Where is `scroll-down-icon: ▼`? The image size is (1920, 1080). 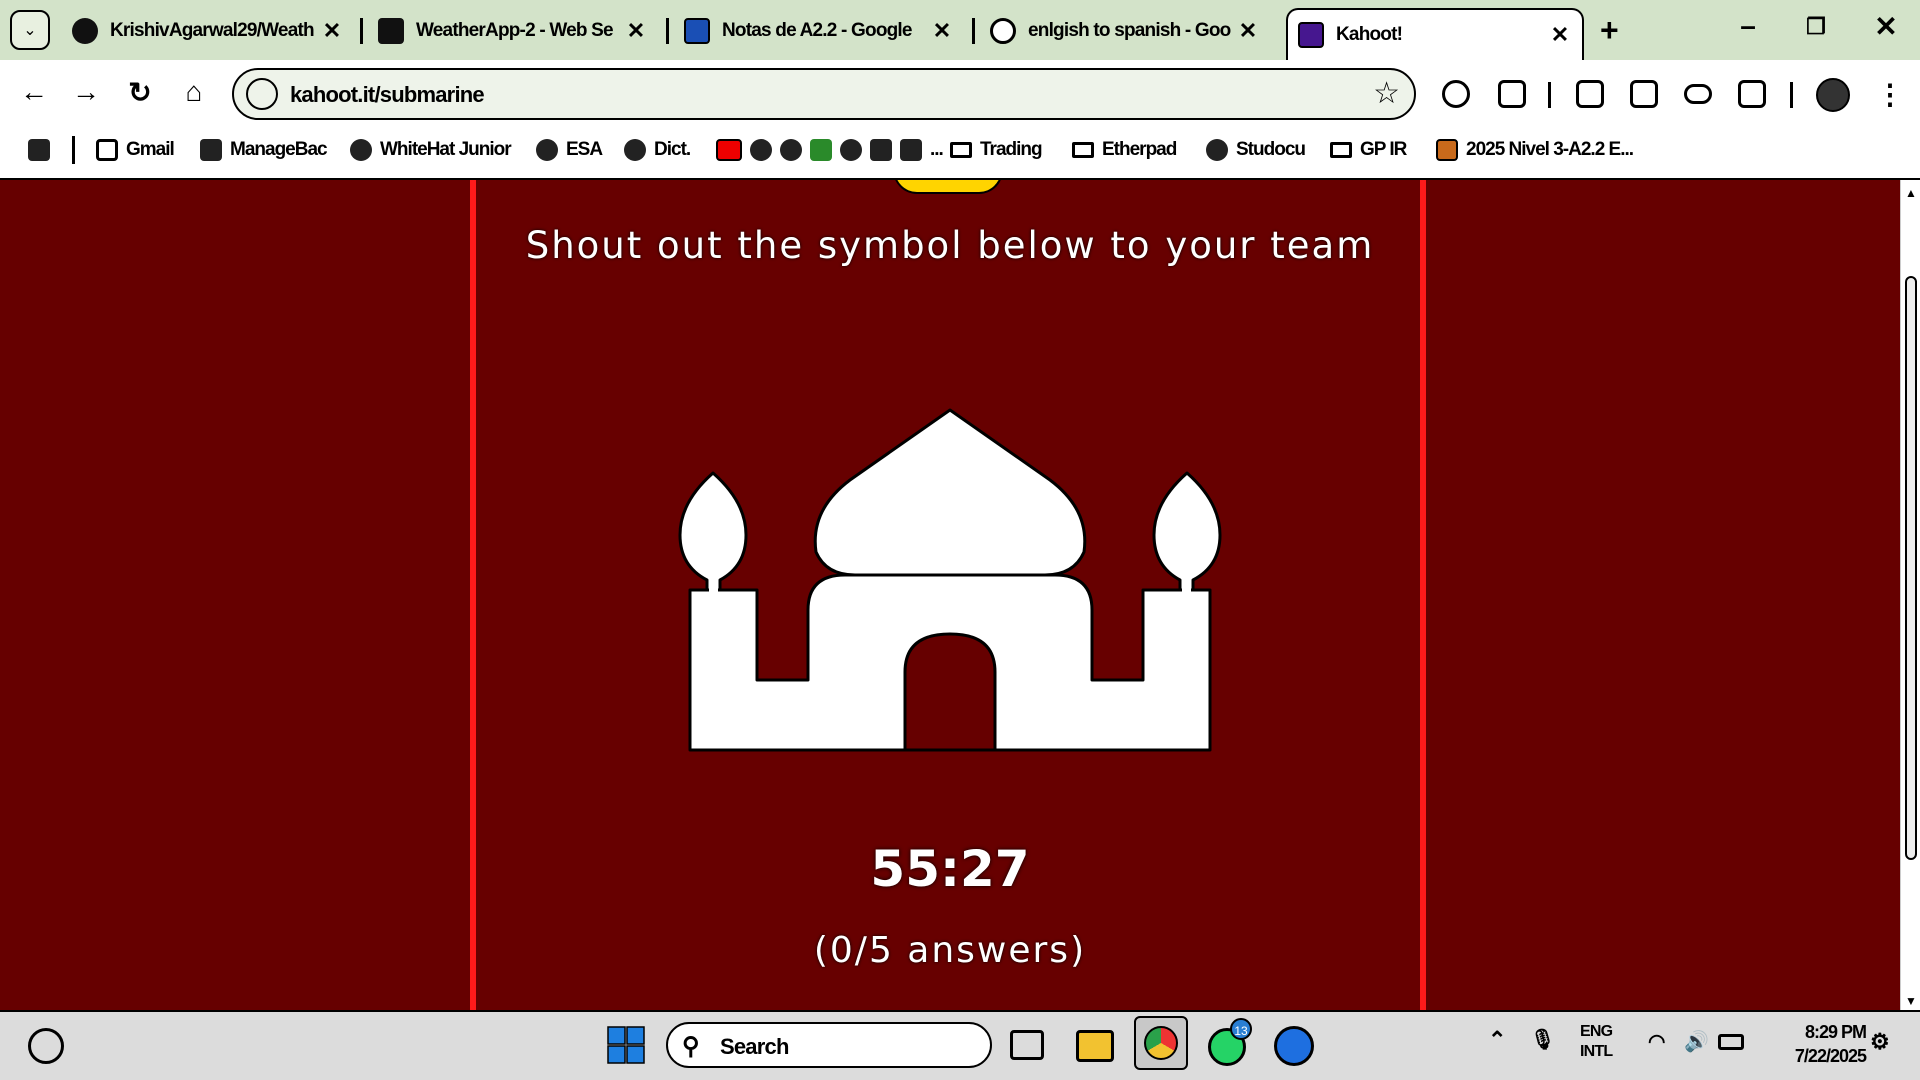 scroll-down-icon: ▼ is located at coordinates (1911, 1001).